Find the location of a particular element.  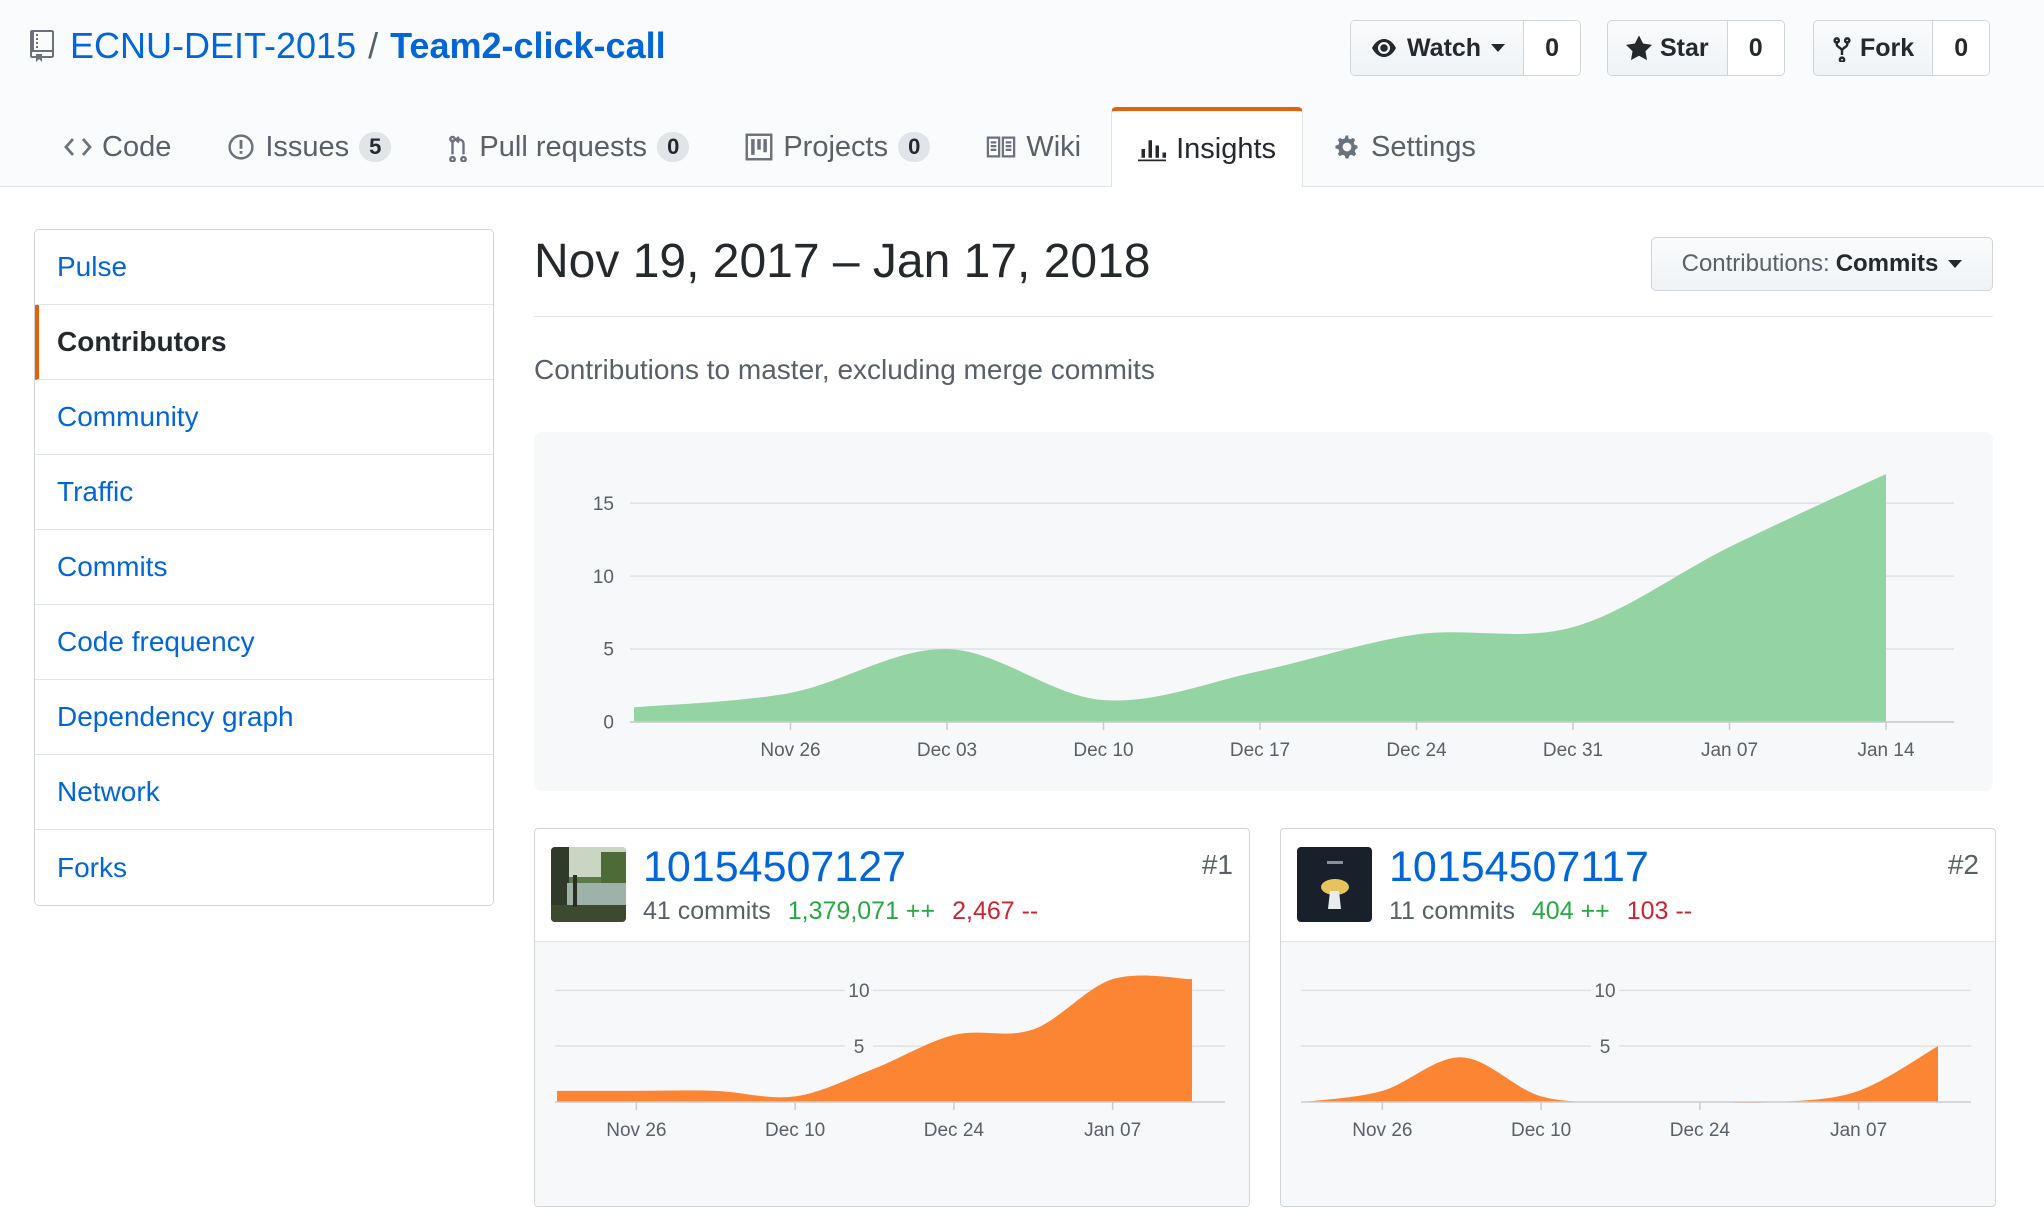

tab-label: Projects is located at coordinates (836, 146).